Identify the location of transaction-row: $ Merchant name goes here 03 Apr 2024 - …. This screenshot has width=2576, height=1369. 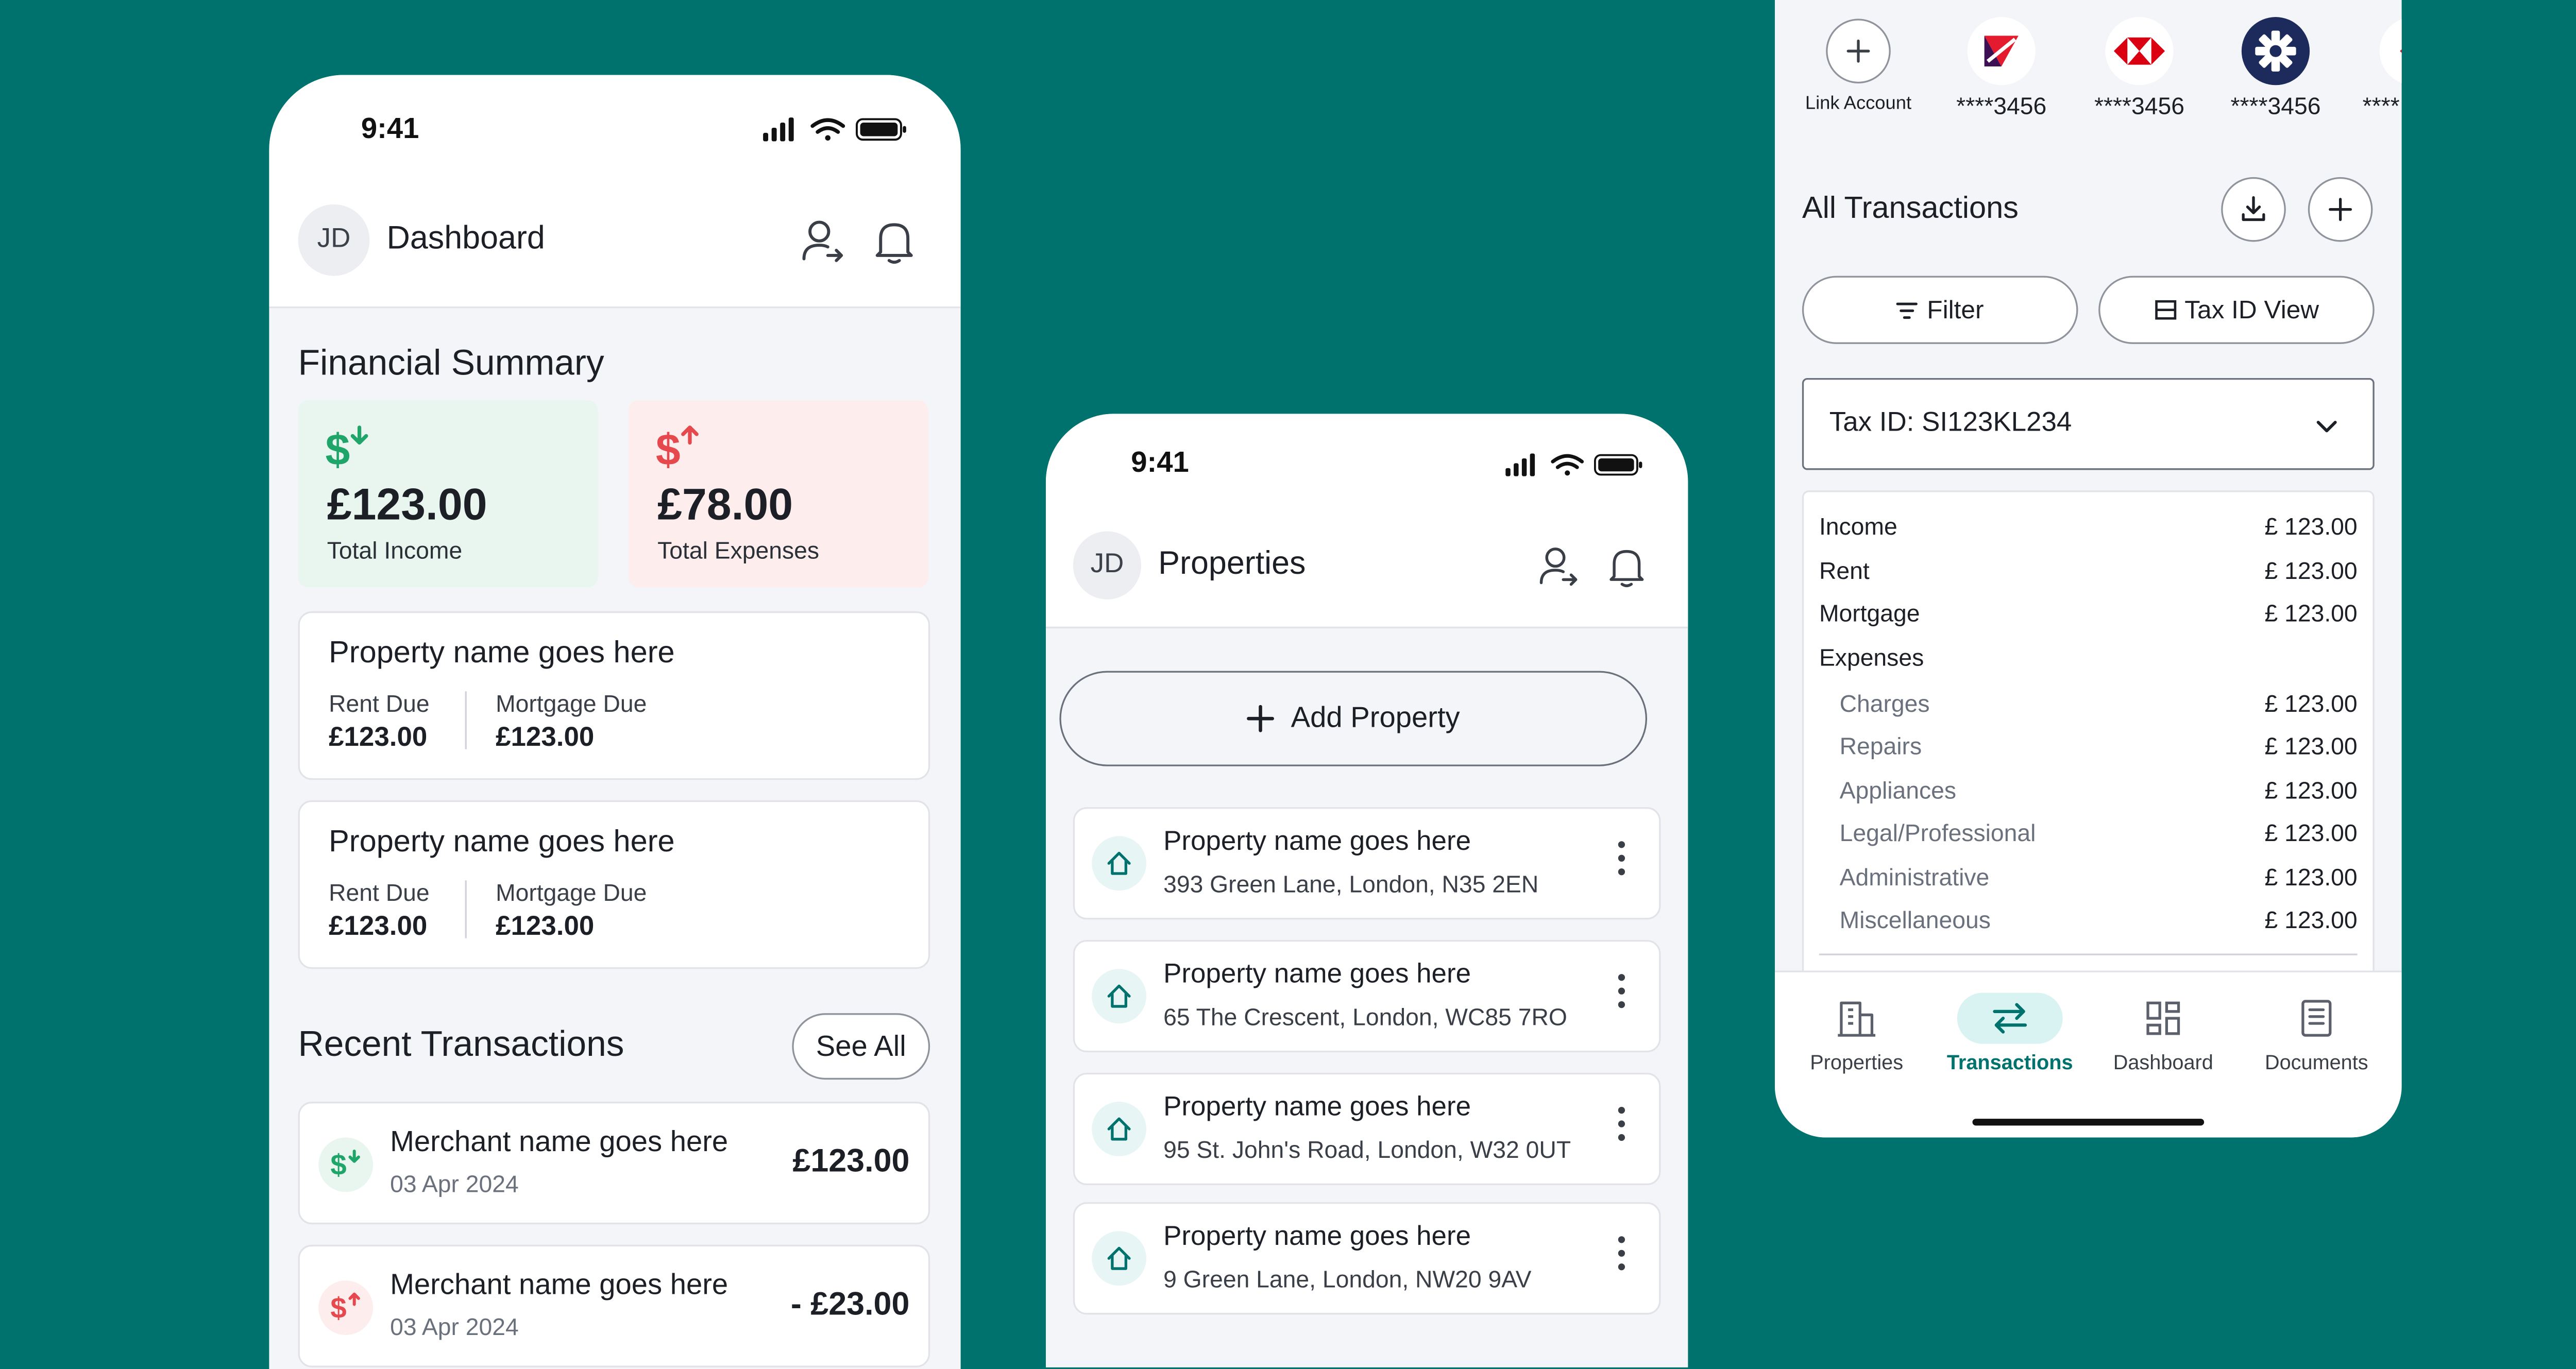
(614, 1305).